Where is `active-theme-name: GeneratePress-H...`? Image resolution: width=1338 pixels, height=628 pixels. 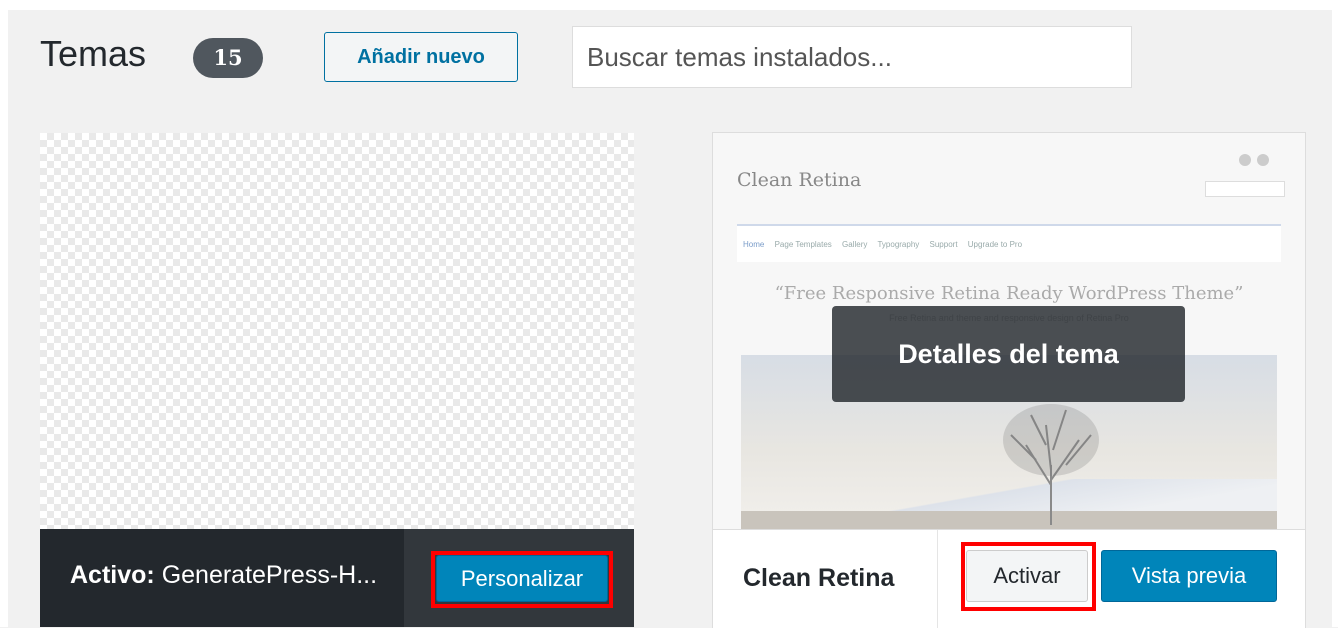
active-theme-name: GeneratePress-H... is located at coordinates (269, 575).